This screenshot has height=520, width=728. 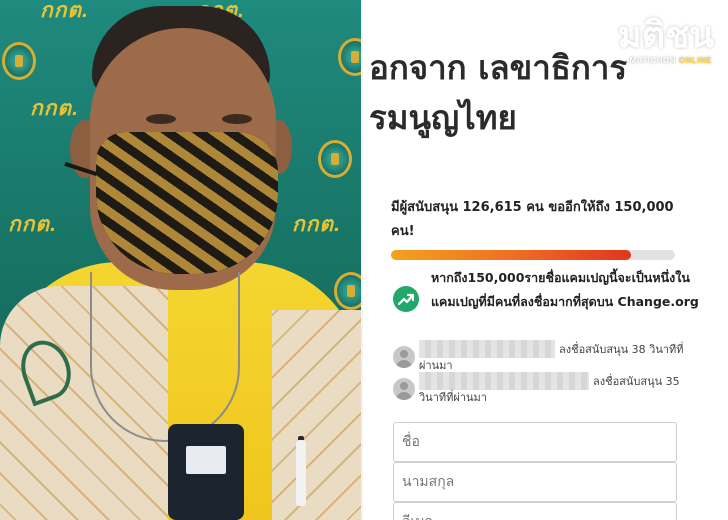 I want to click on signature-progress-bar, so click(x=533, y=255).